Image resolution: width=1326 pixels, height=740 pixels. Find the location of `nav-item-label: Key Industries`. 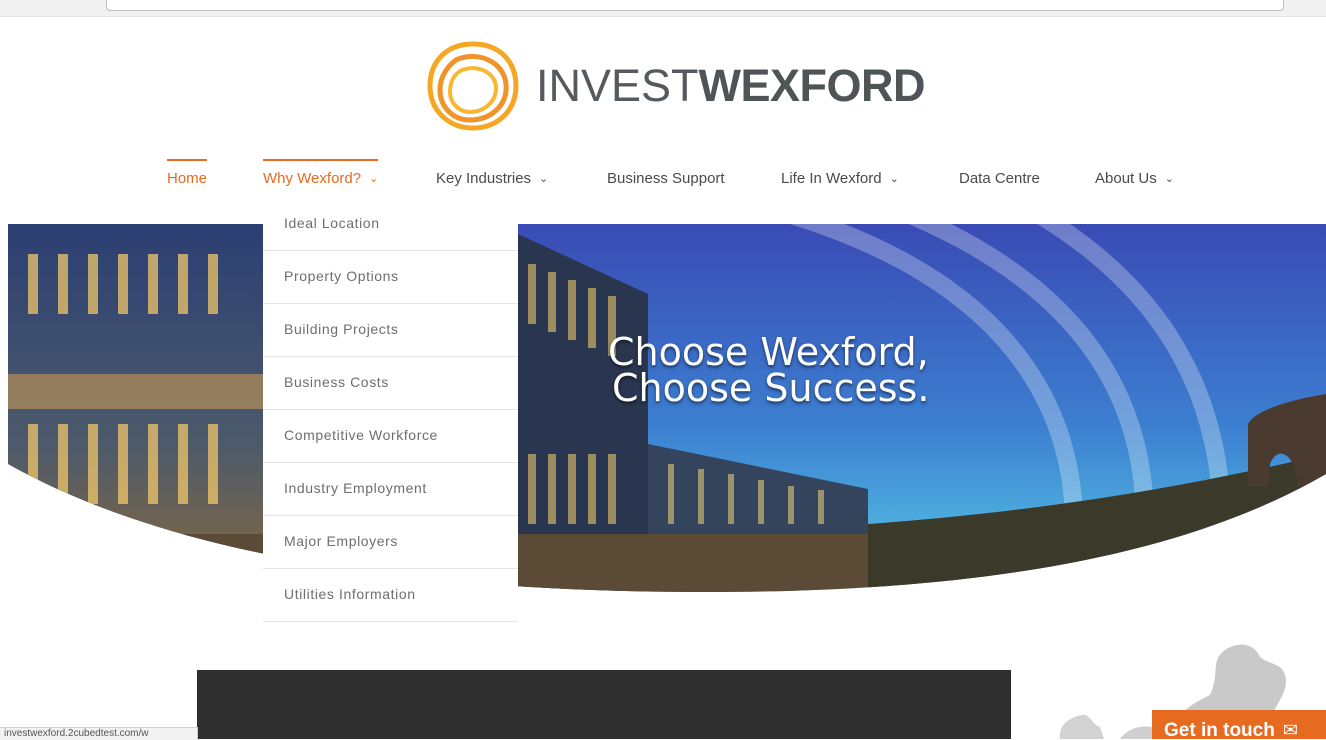

nav-item-label: Key Industries is located at coordinates (484, 178).